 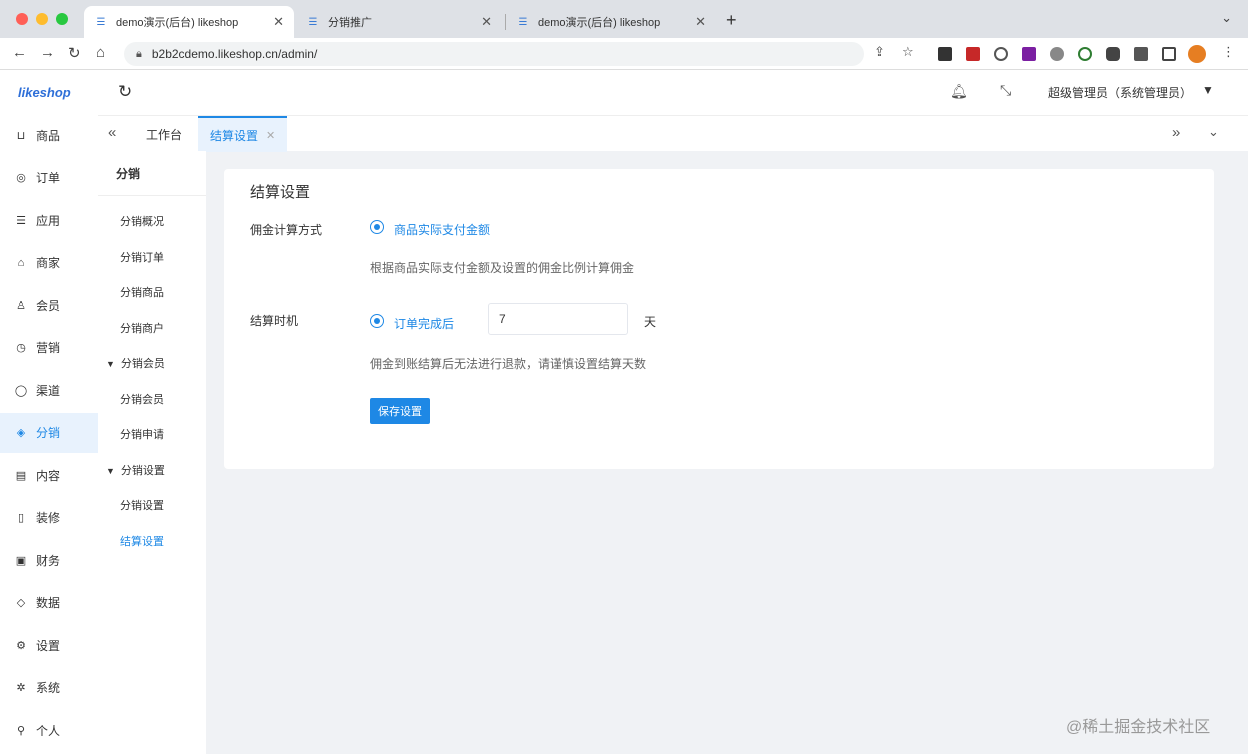 I want to click on person-icon: ⚲, so click(x=21, y=730).